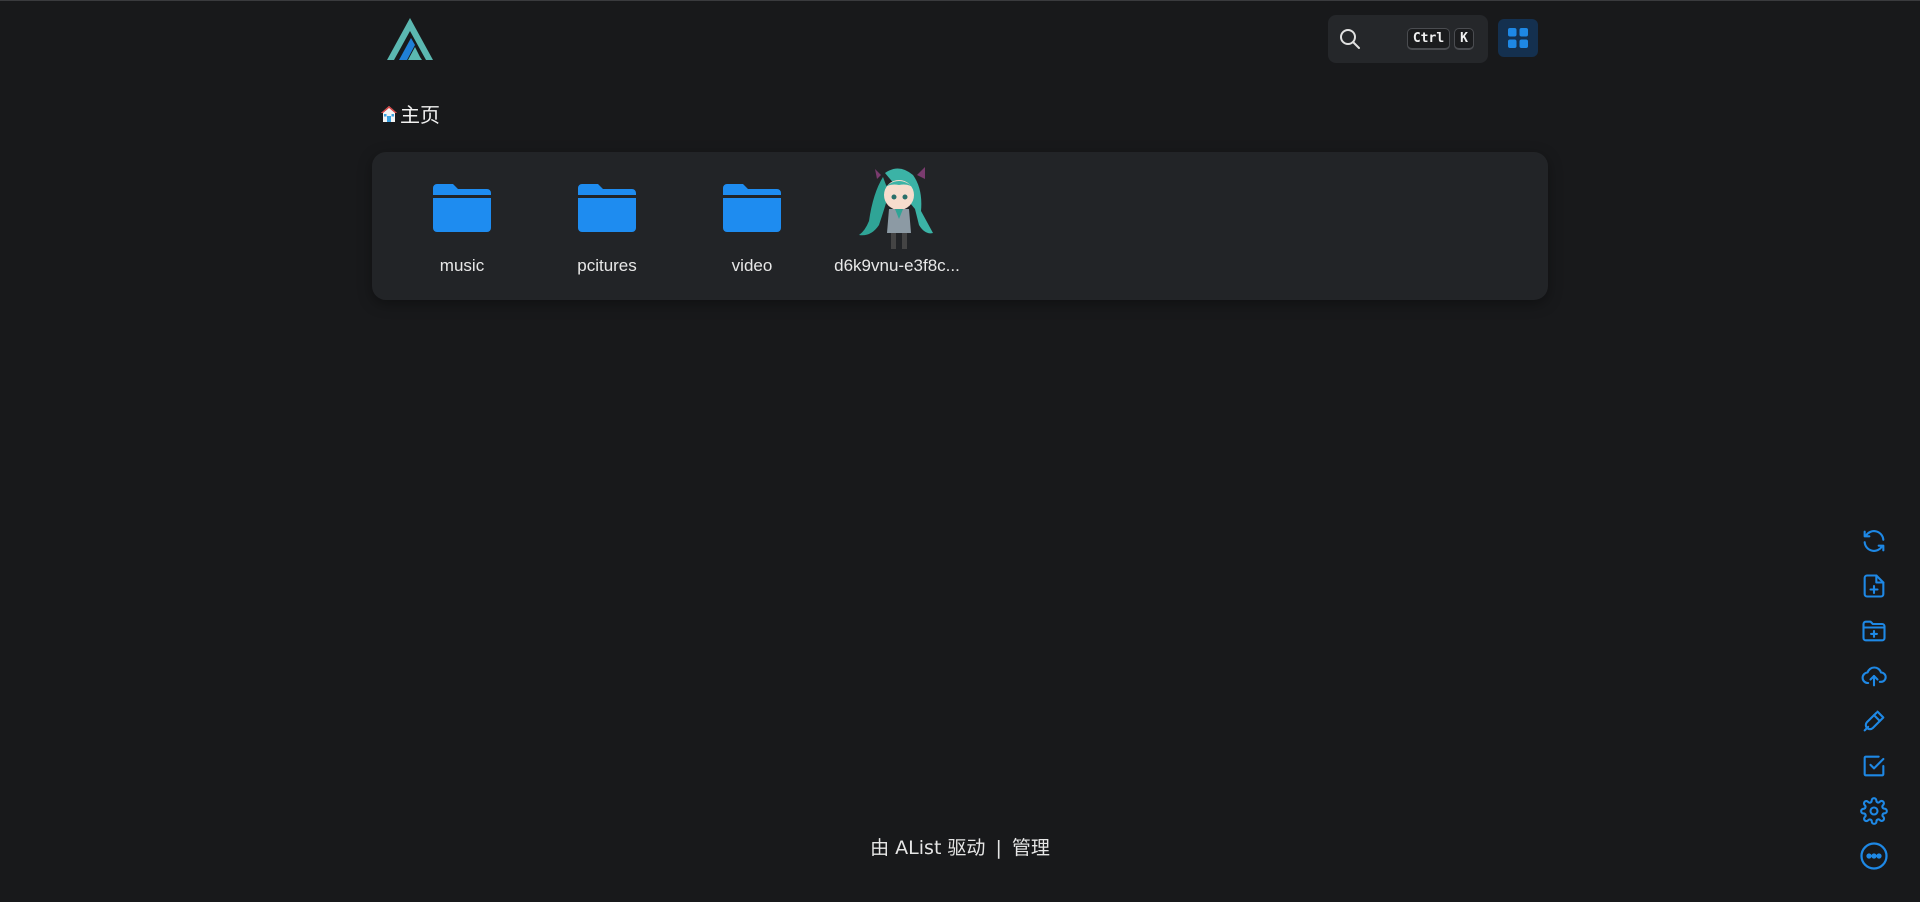 The height and width of the screenshot is (902, 1920). I want to click on new-file-icon, so click(1874, 586).